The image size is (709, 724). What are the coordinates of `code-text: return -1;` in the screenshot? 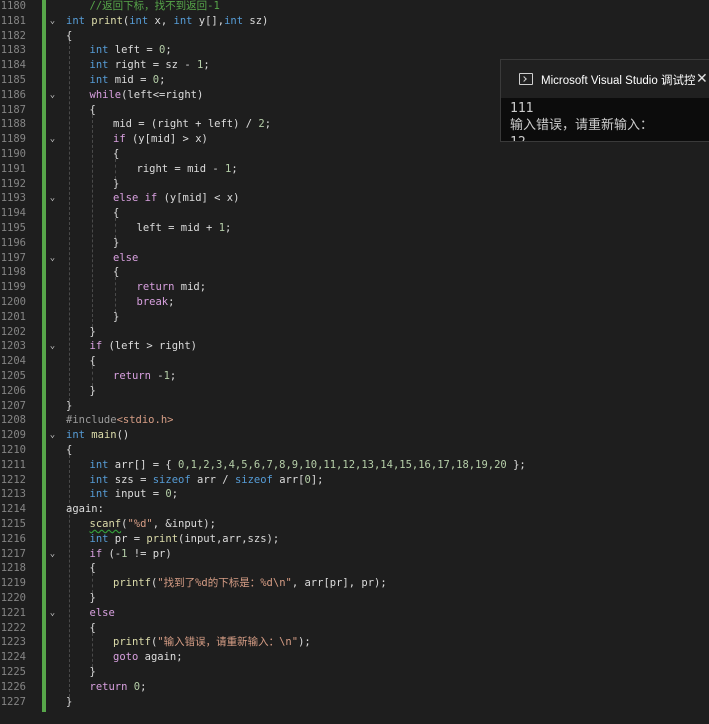 It's located at (144, 376).